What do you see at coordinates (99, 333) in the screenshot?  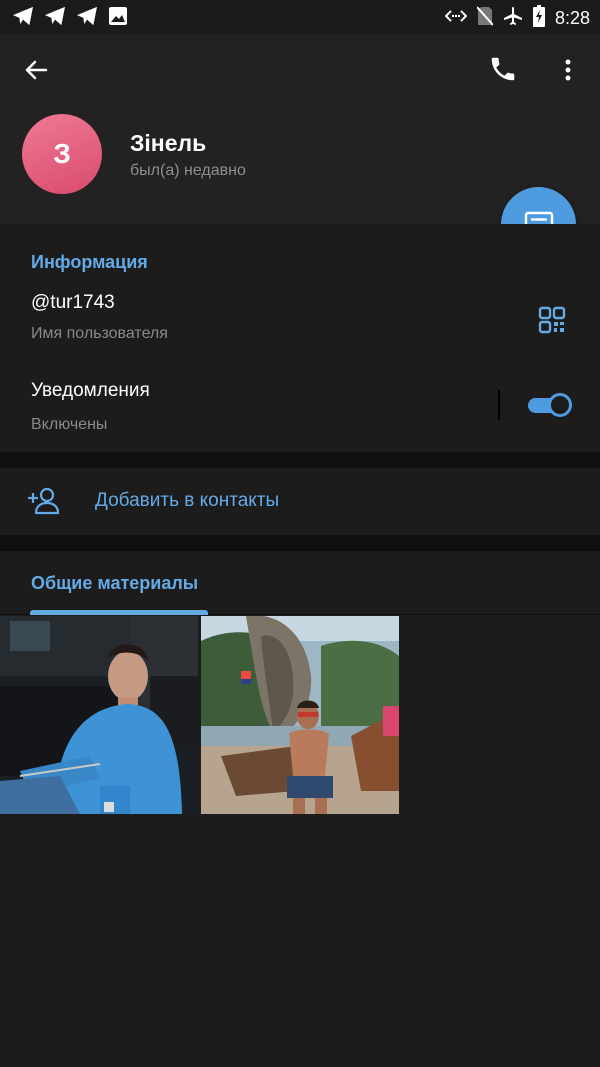 I see `username-label: Имя пользователя` at bounding box center [99, 333].